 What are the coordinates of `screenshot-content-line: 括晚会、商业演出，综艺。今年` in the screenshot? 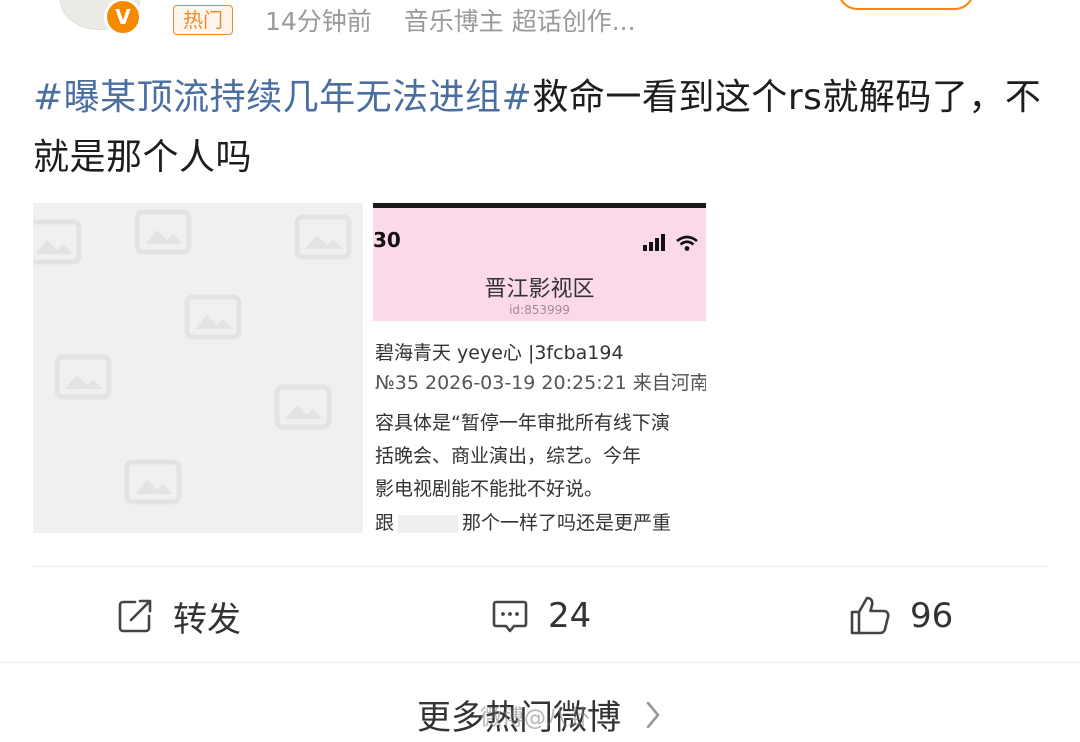 It's located at (508, 456).